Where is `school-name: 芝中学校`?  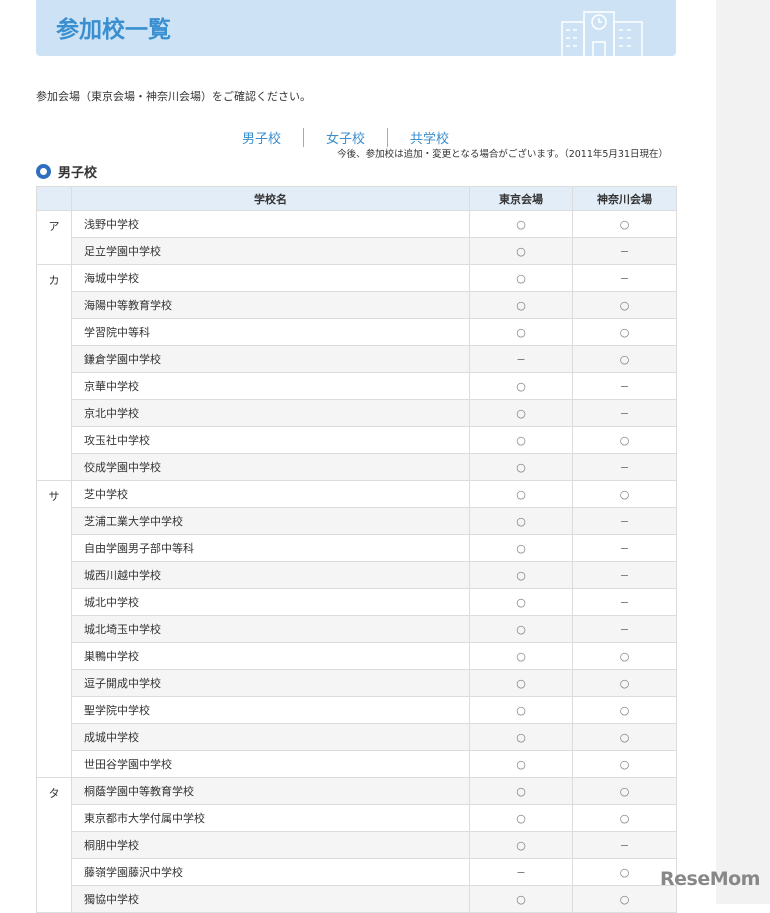
school-name: 芝中学校 is located at coordinates (270, 494).